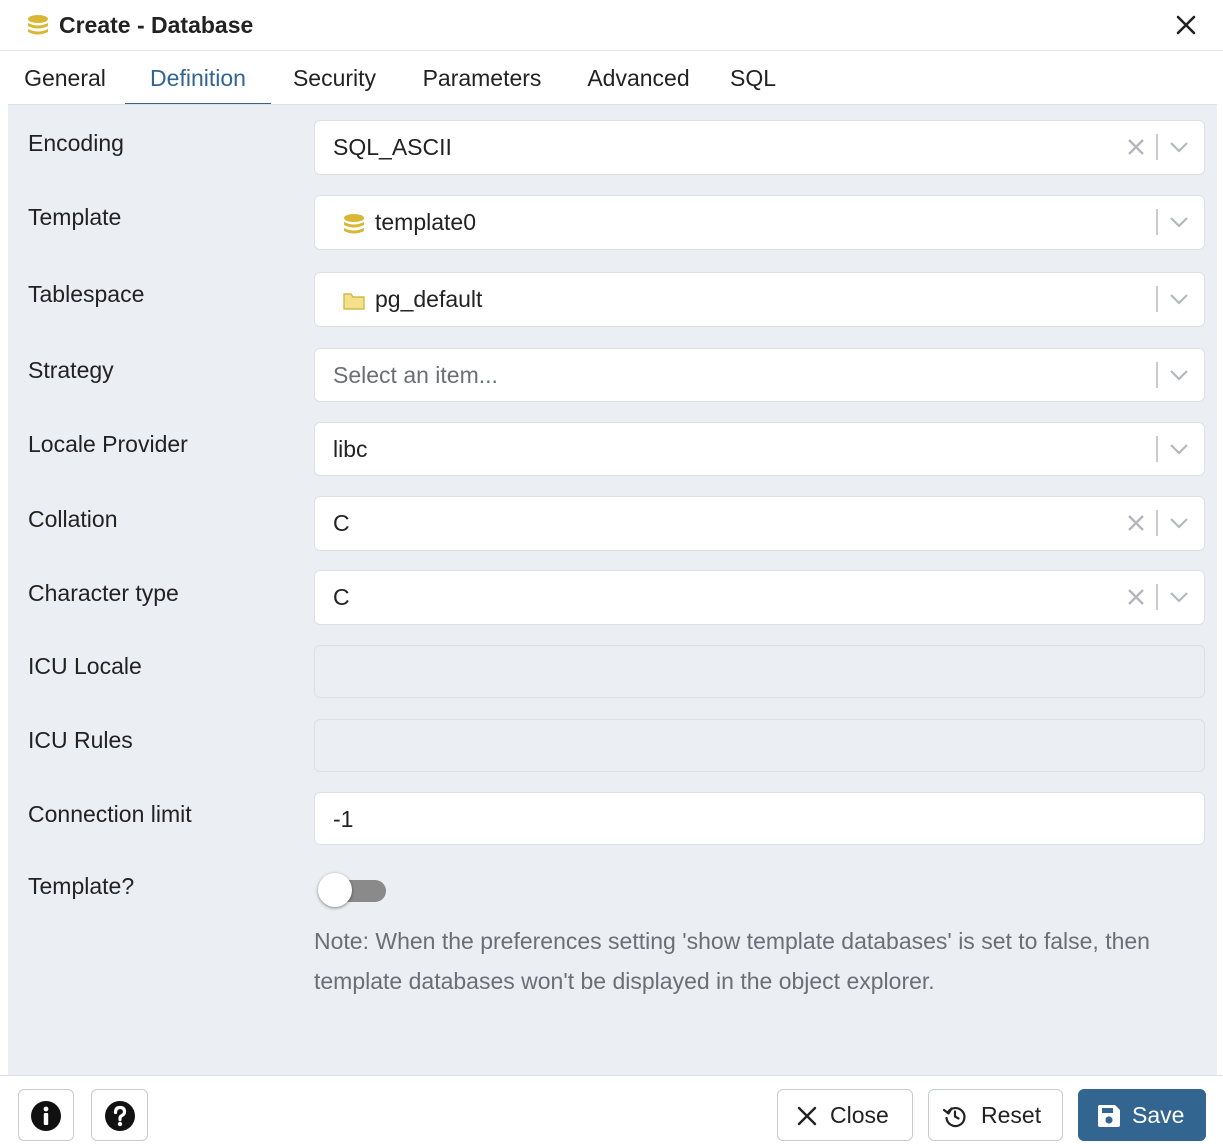  I want to click on save-button: Save, so click(1142, 1115).